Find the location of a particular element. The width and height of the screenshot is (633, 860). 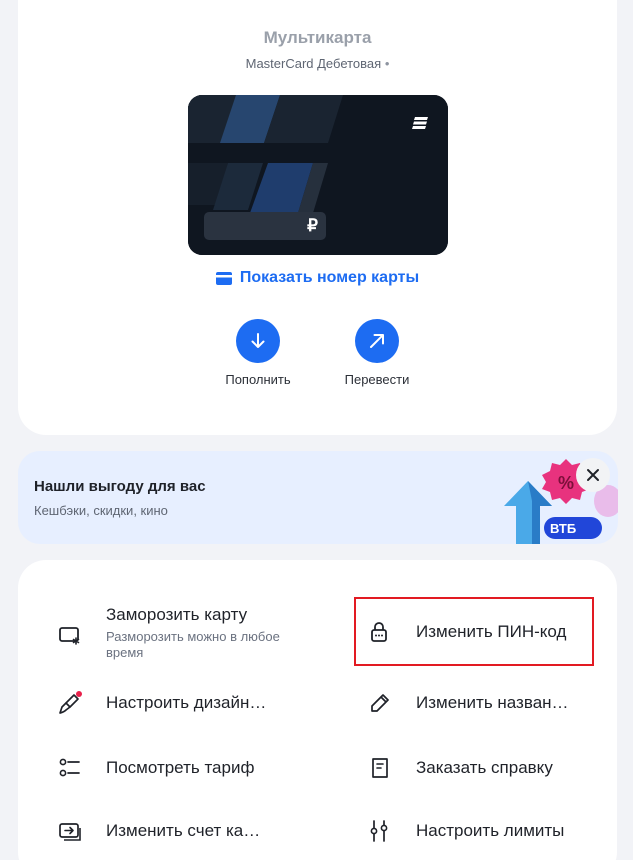

list-icon is located at coordinates (69, 767).